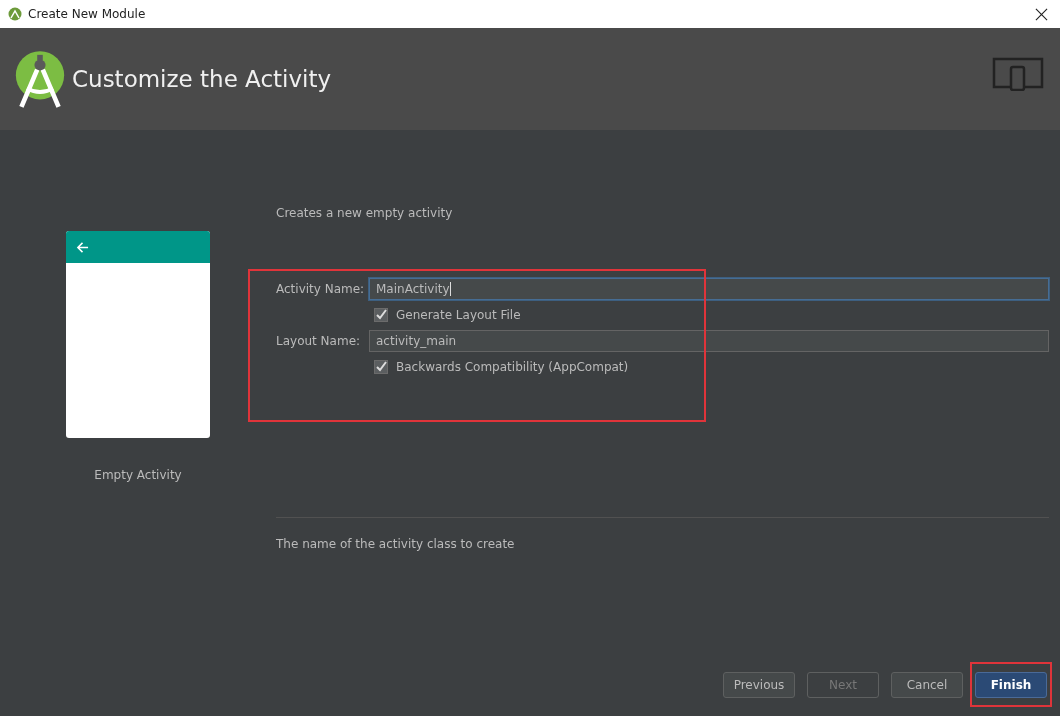  What do you see at coordinates (396, 544) in the screenshot?
I see `hint-text: The name of the activity class to create` at bounding box center [396, 544].